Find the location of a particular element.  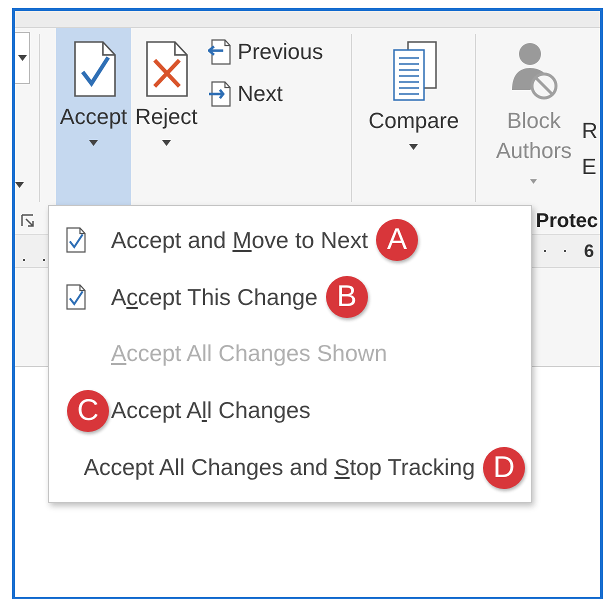

right-arrow-document-icon is located at coordinates (220, 94).